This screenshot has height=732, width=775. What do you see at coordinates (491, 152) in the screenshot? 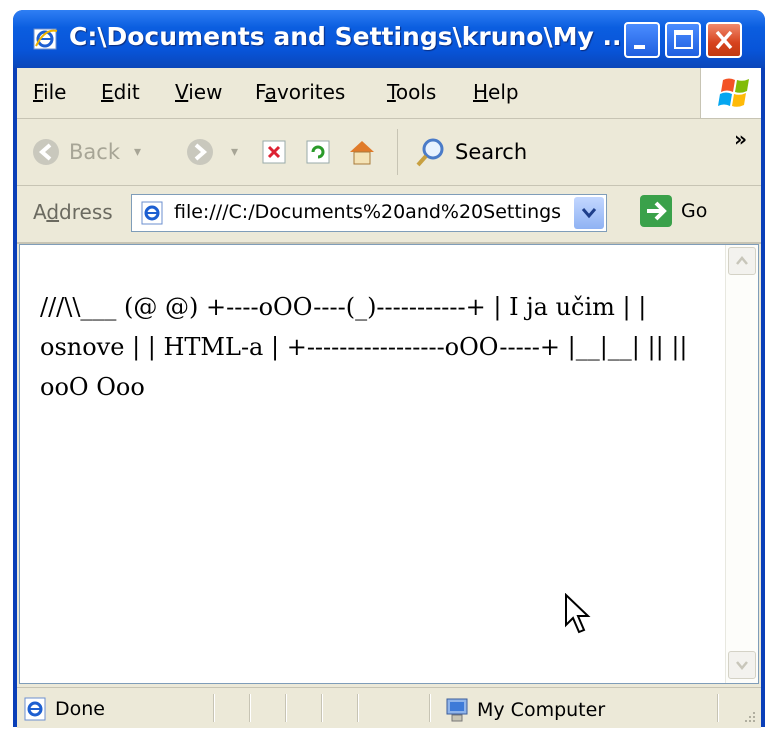
I see `search-label: Search` at bounding box center [491, 152].